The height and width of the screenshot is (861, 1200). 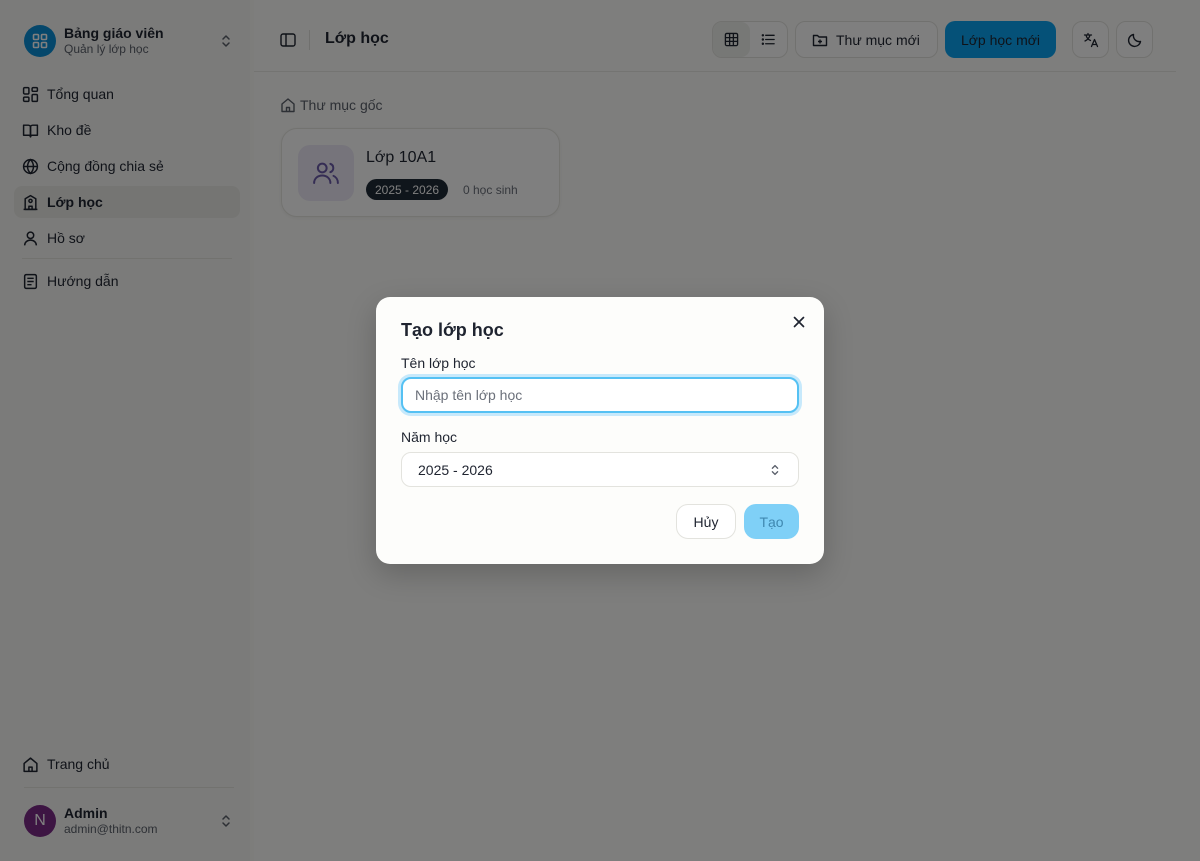 What do you see at coordinates (771, 521) in the screenshot?
I see `create-button: Tạo` at bounding box center [771, 521].